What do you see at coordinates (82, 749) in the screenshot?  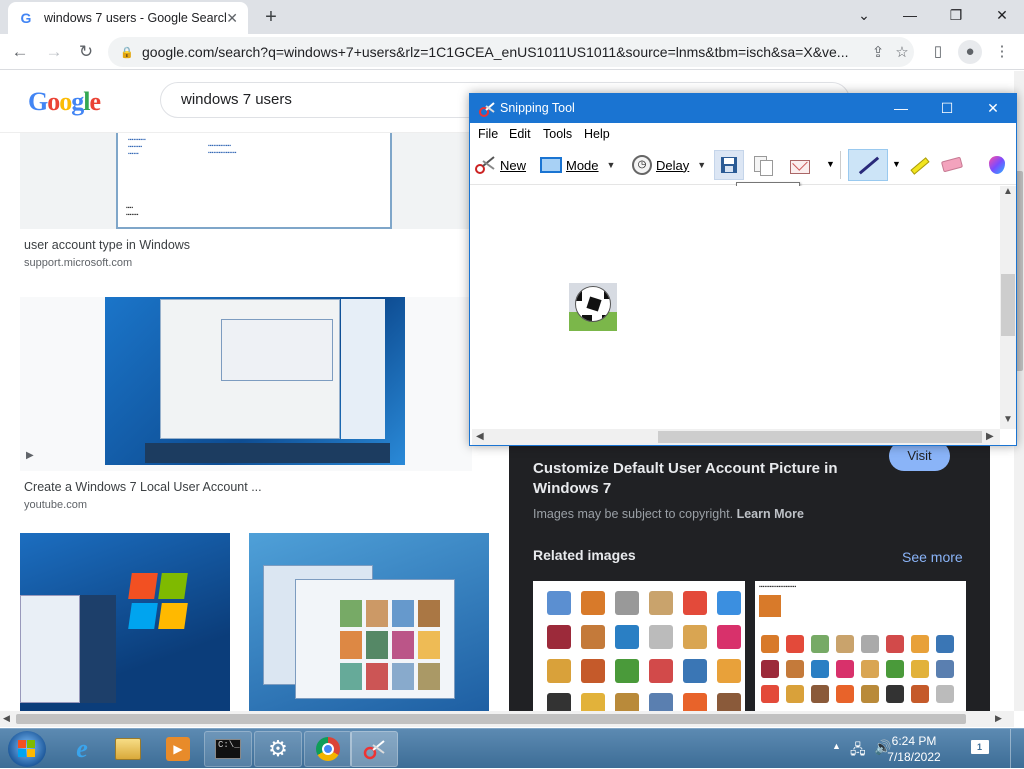 I see `internet-explorer-icon: e` at bounding box center [82, 749].